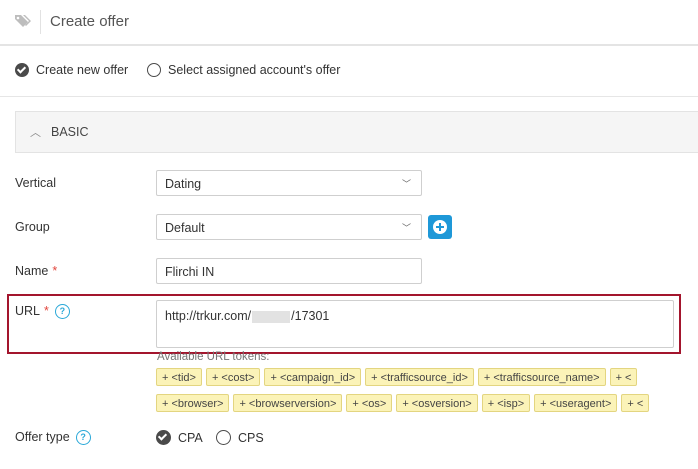 This screenshot has width=698, height=469. Describe the element at coordinates (89, 21) in the screenshot. I see `page-title: Create offer` at that location.